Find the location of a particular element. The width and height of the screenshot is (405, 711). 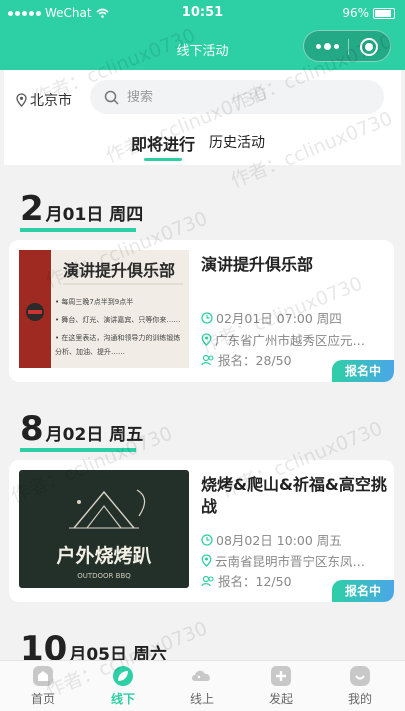

event-time: 08月02日 10:00 周五 is located at coordinates (294, 539).